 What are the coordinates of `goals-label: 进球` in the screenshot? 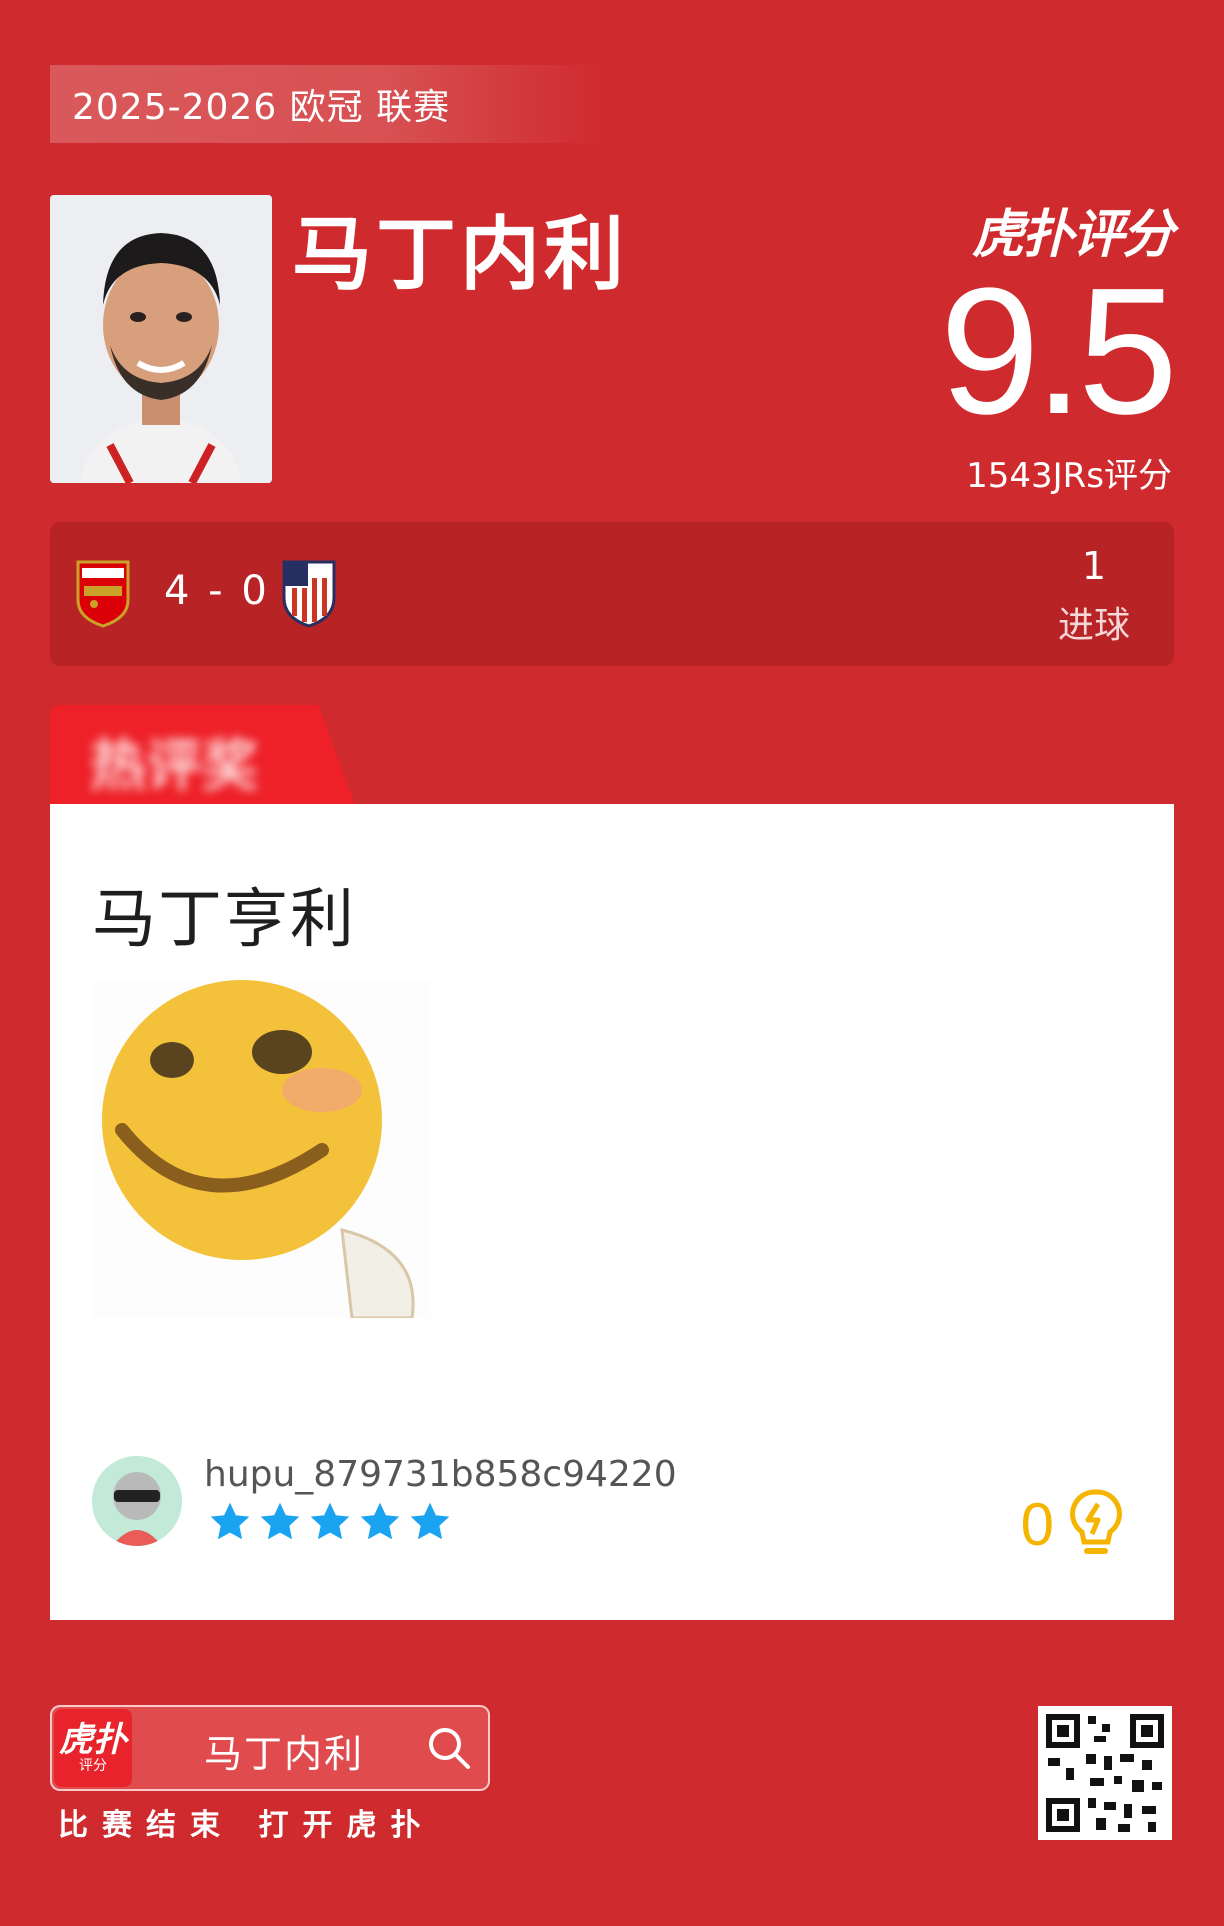 It's located at (1093, 625).